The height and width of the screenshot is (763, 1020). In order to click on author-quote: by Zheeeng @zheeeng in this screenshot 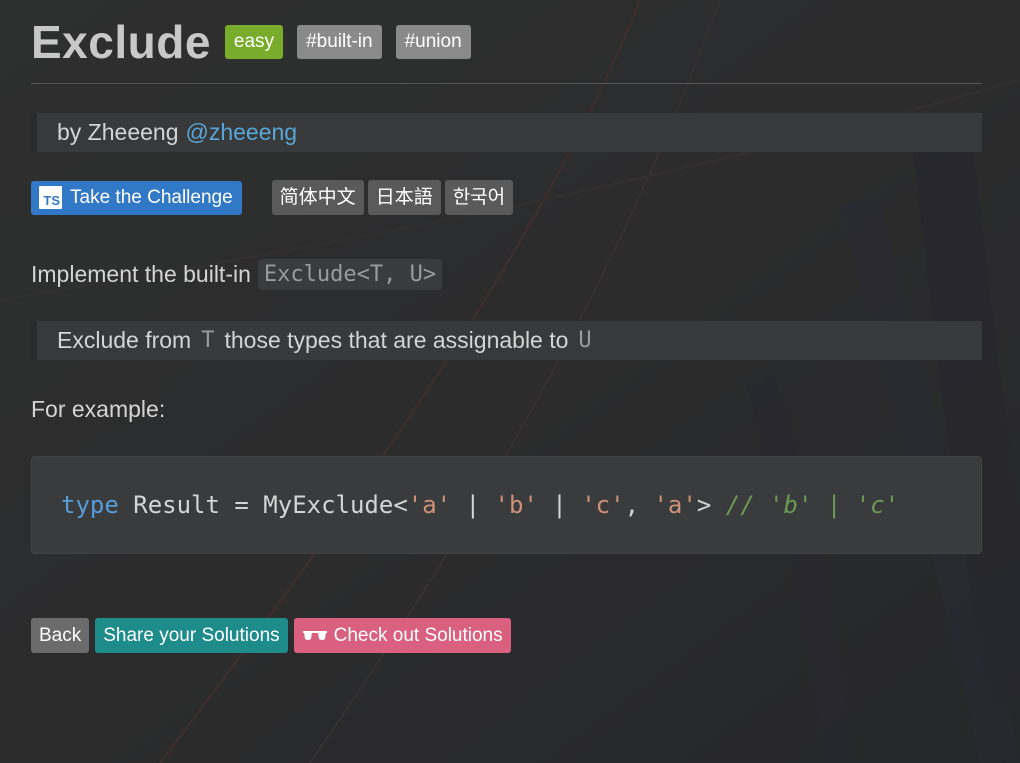, I will do `click(506, 132)`.